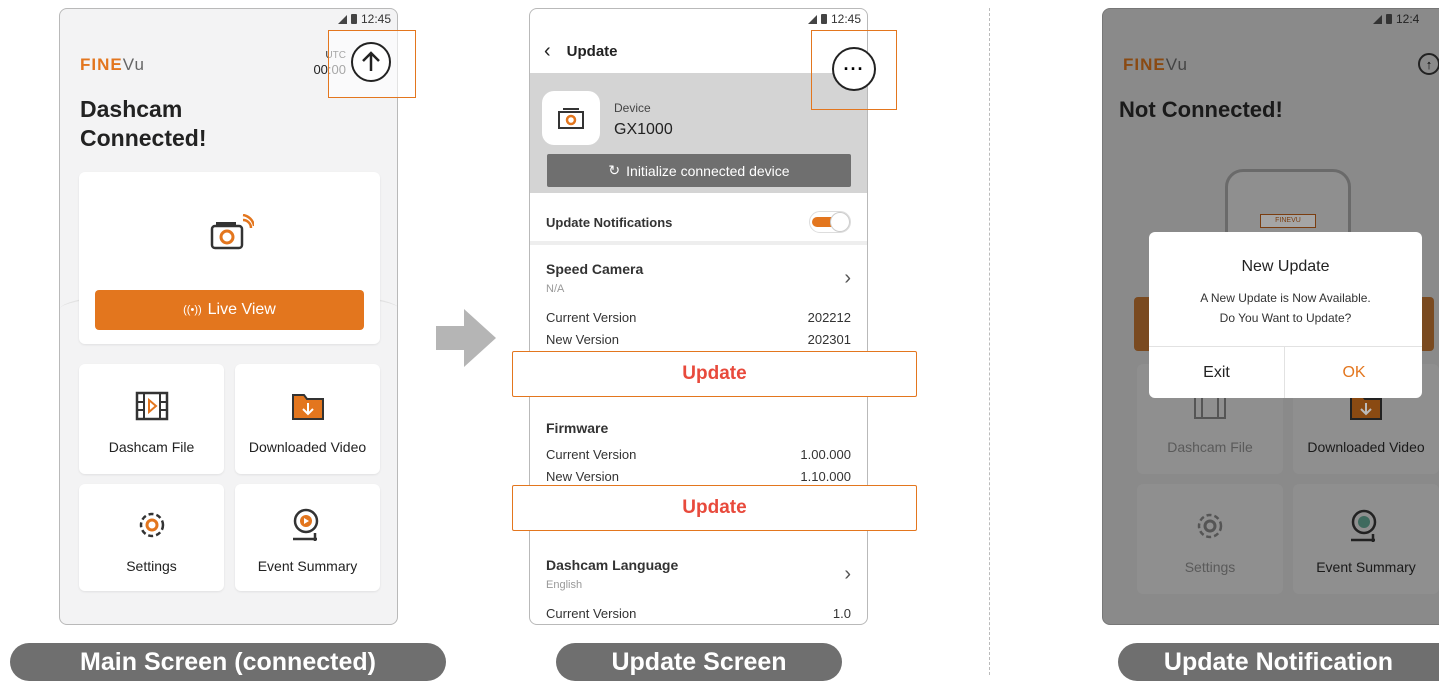  Describe the element at coordinates (152, 406) in the screenshot. I see `film-icon` at that location.